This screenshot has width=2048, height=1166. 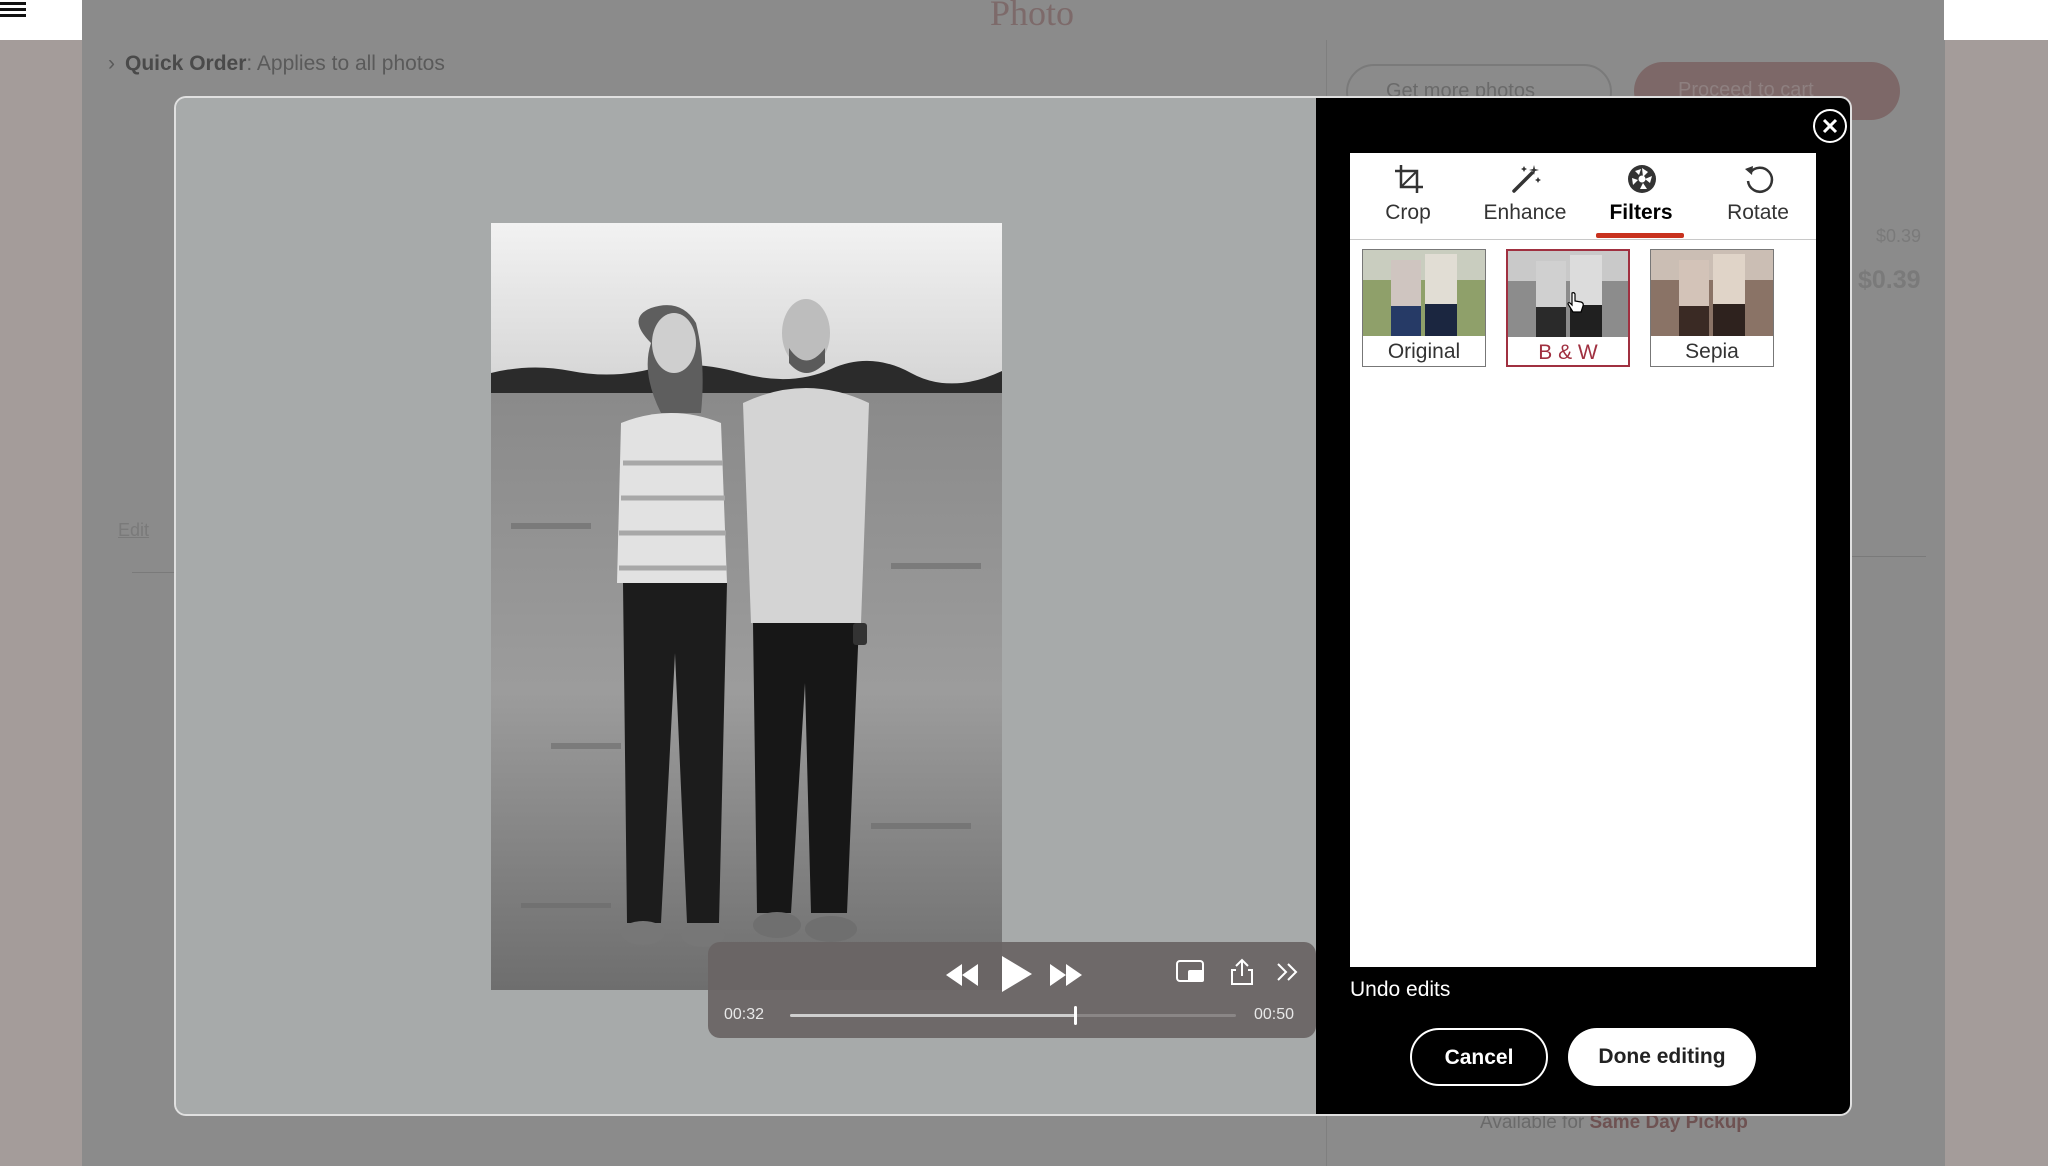 I want to click on pickup-availability: Available for Same Day Pickup, so click(x=1614, y=1123).